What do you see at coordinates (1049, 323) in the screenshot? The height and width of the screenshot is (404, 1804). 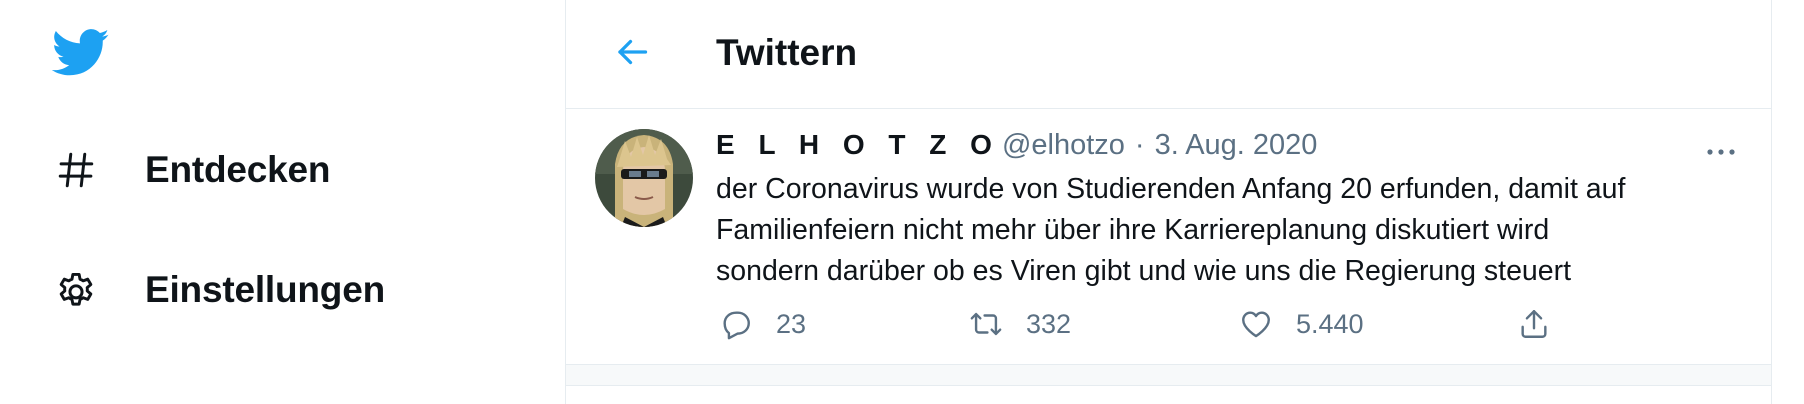 I see `retweet-count: 332` at bounding box center [1049, 323].